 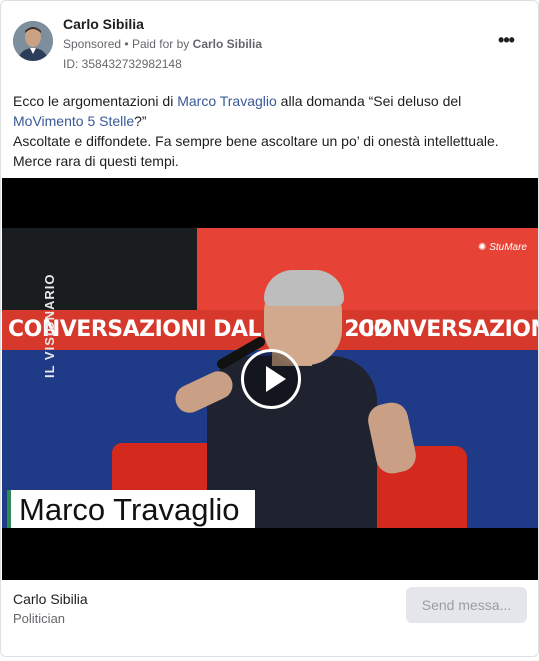 What do you see at coordinates (95, 101) in the screenshot?
I see `text-part1: Ecco le argomentazioni di` at bounding box center [95, 101].